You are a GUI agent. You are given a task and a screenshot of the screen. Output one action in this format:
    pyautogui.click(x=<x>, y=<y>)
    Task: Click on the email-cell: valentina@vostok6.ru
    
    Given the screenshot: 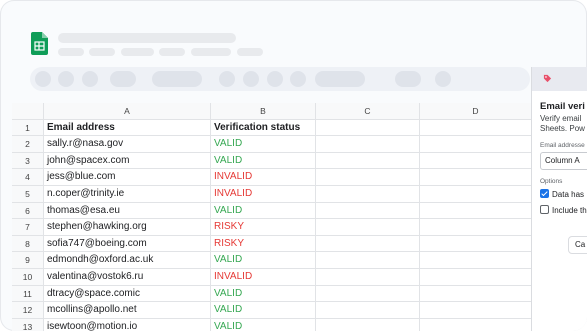 What is the action you would take?
    pyautogui.click(x=127, y=277)
    